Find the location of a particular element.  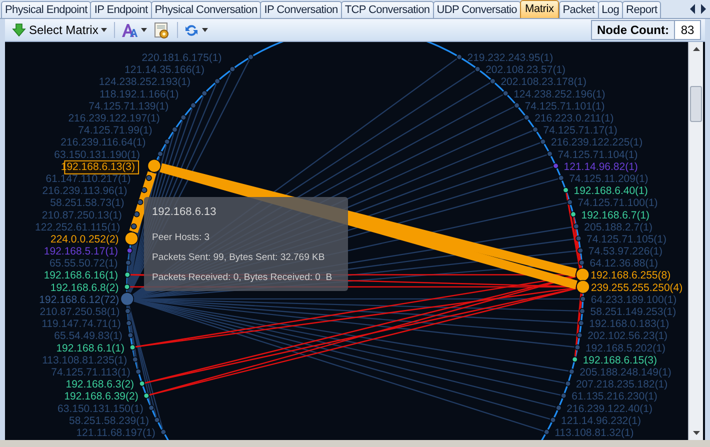

node-label: 192.168.5.202(1) is located at coordinates (625, 348).